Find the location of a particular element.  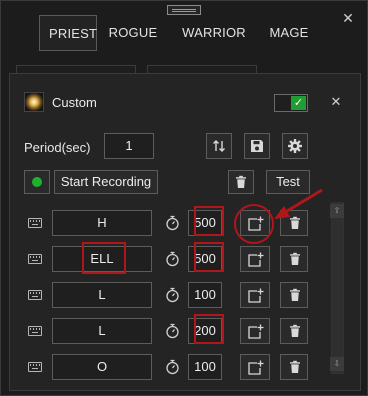

key-input: O is located at coordinates (102, 367).